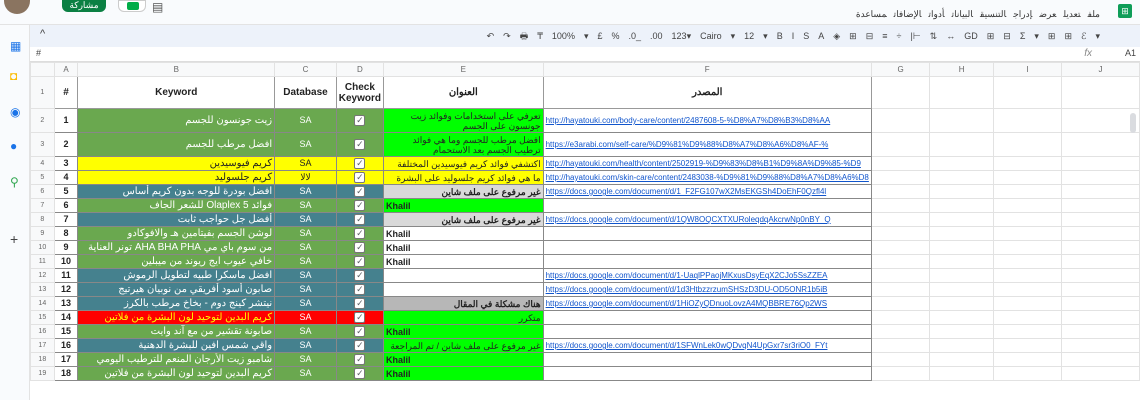 The height and width of the screenshot is (400, 1140). Describe the element at coordinates (360, 69) in the screenshot. I see `column-header: D` at that location.